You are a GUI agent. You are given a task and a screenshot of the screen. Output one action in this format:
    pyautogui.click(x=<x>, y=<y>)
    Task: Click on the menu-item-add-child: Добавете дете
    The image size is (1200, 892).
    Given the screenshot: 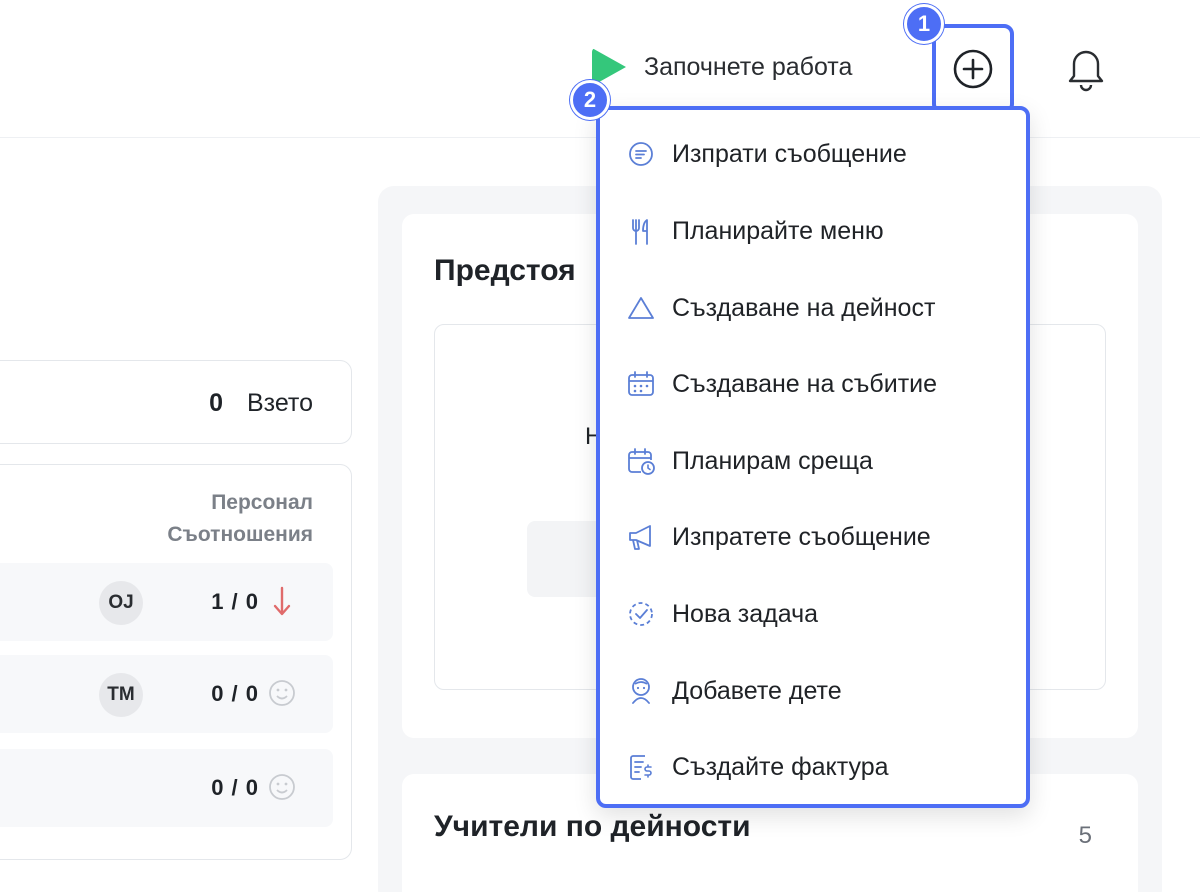 What is the action you would take?
    pyautogui.click(x=734, y=691)
    